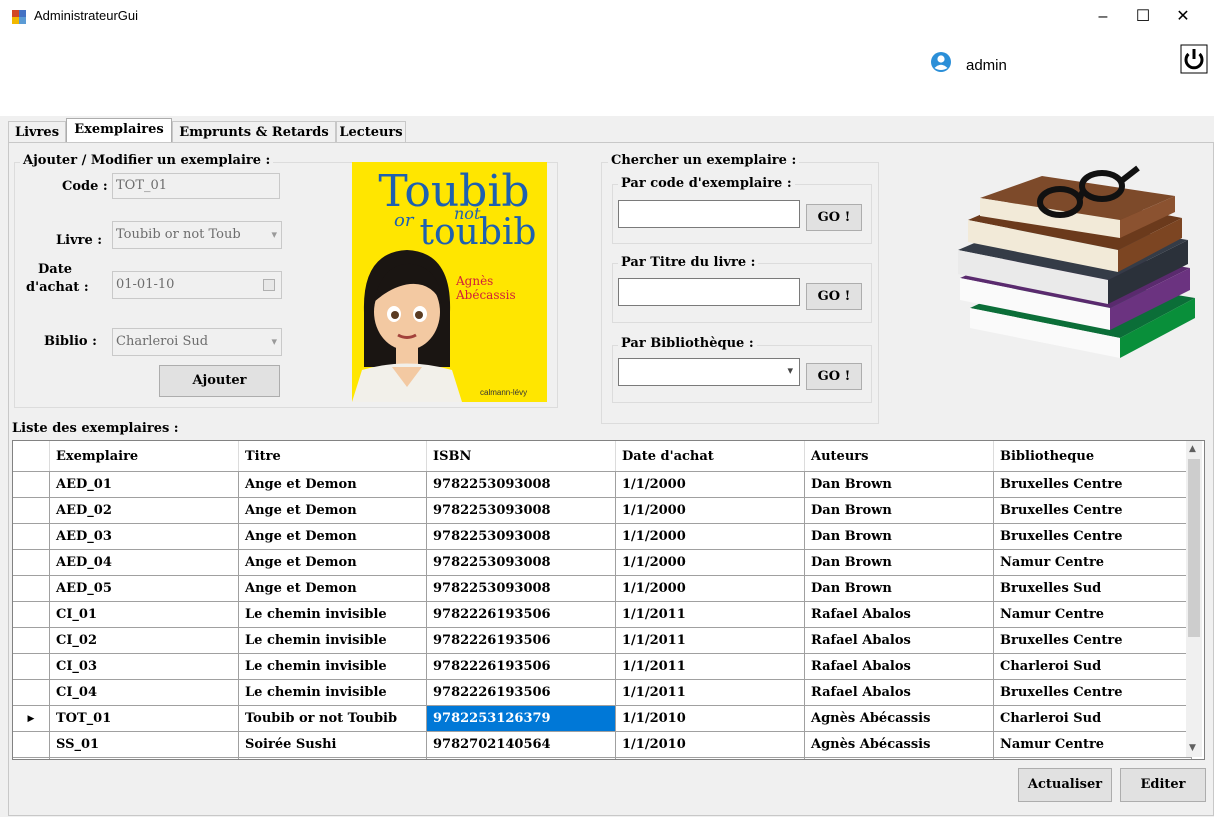 The width and height of the screenshot is (1214, 817). What do you see at coordinates (144, 456) in the screenshot?
I see `column-header-exemplaire: Exemplaire` at bounding box center [144, 456].